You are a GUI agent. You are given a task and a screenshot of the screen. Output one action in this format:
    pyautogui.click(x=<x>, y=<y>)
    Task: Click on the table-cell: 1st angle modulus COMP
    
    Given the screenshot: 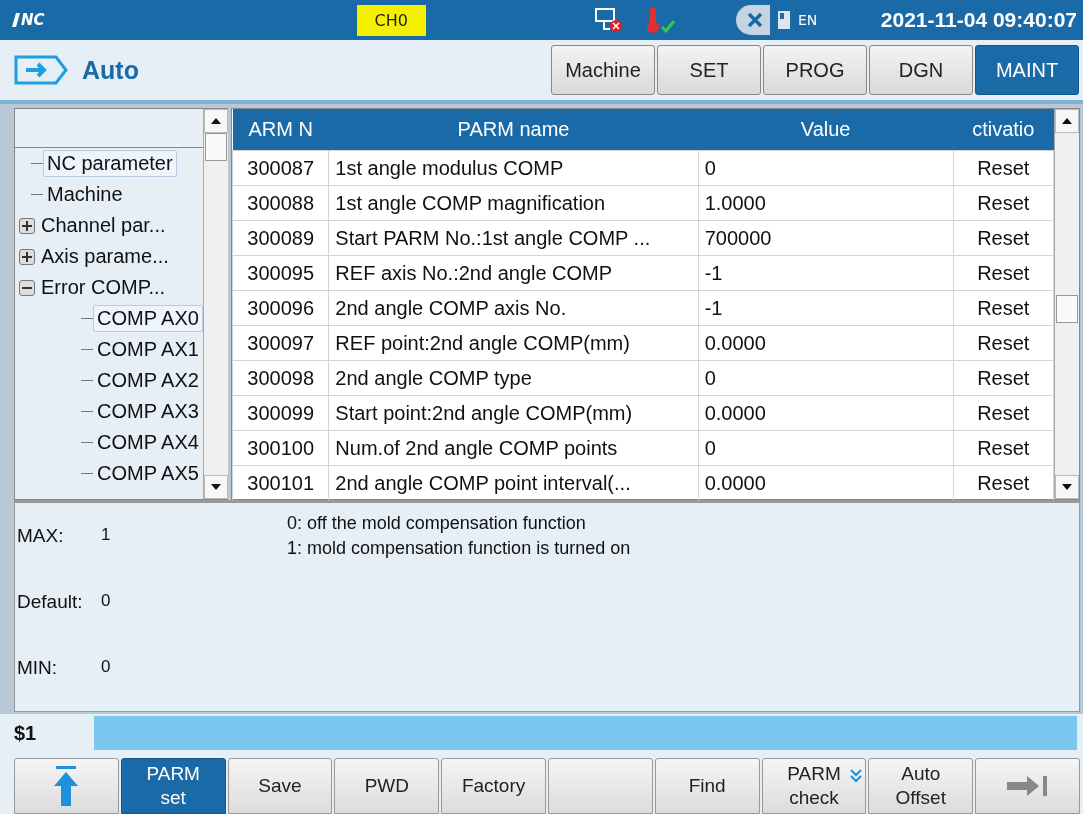 What is the action you would take?
    pyautogui.click(x=513, y=168)
    